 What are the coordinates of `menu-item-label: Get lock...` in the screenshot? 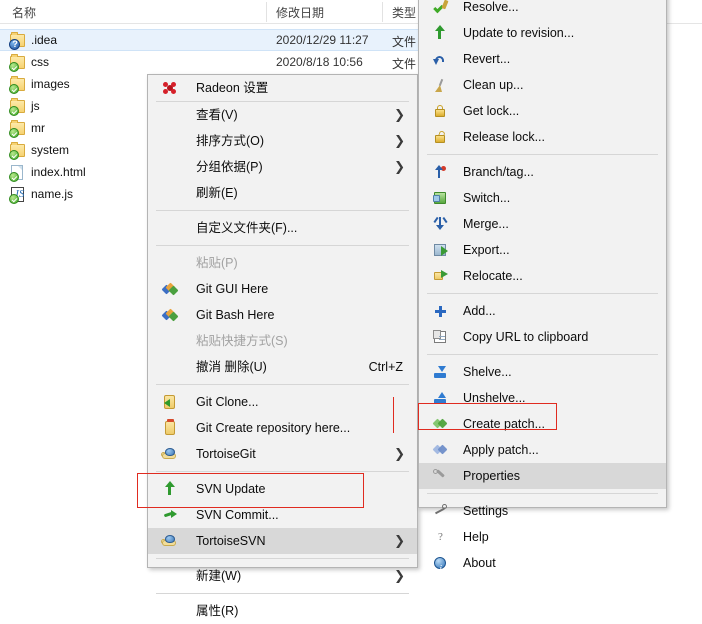 It's located at (491, 111).